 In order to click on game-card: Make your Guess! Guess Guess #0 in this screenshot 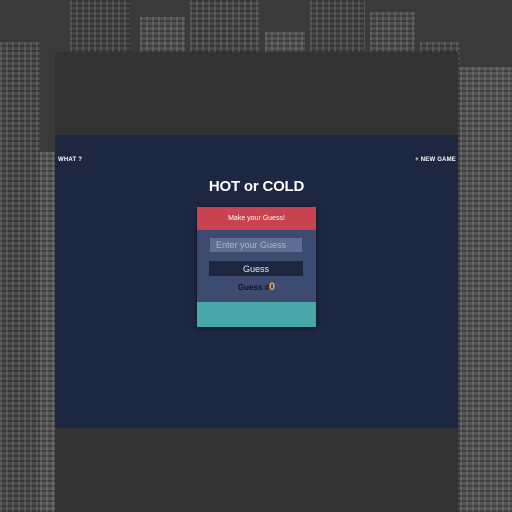, I will do `click(256, 267)`.